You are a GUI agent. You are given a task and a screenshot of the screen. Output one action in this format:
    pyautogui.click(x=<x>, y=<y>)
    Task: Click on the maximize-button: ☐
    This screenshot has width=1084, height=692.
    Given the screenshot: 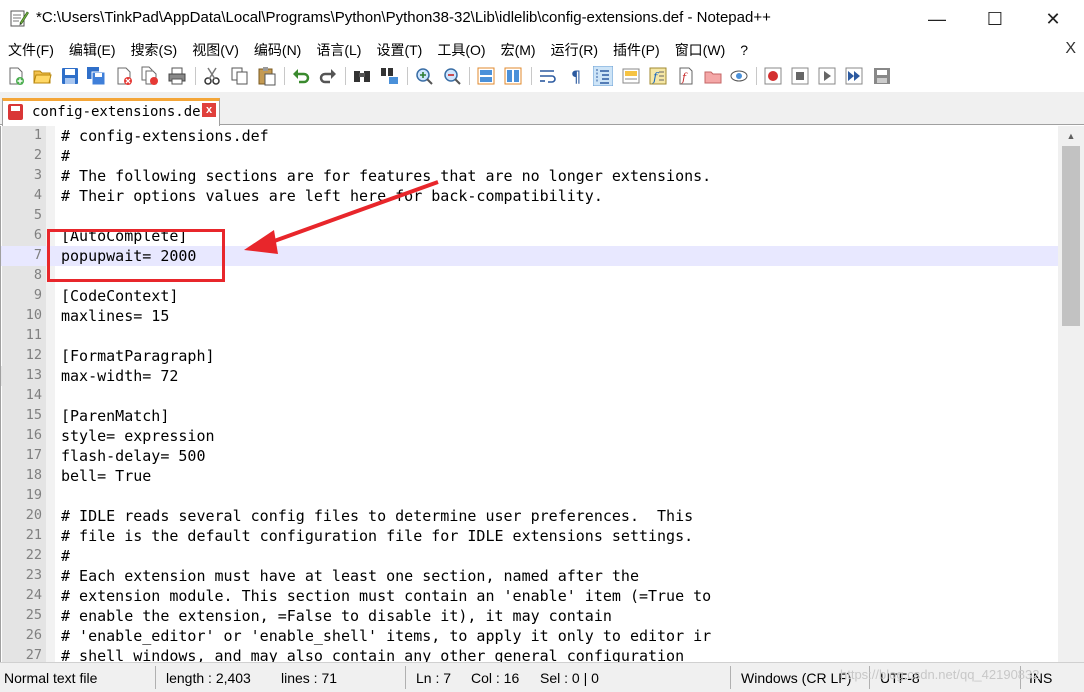 What is the action you would take?
    pyautogui.click(x=995, y=19)
    